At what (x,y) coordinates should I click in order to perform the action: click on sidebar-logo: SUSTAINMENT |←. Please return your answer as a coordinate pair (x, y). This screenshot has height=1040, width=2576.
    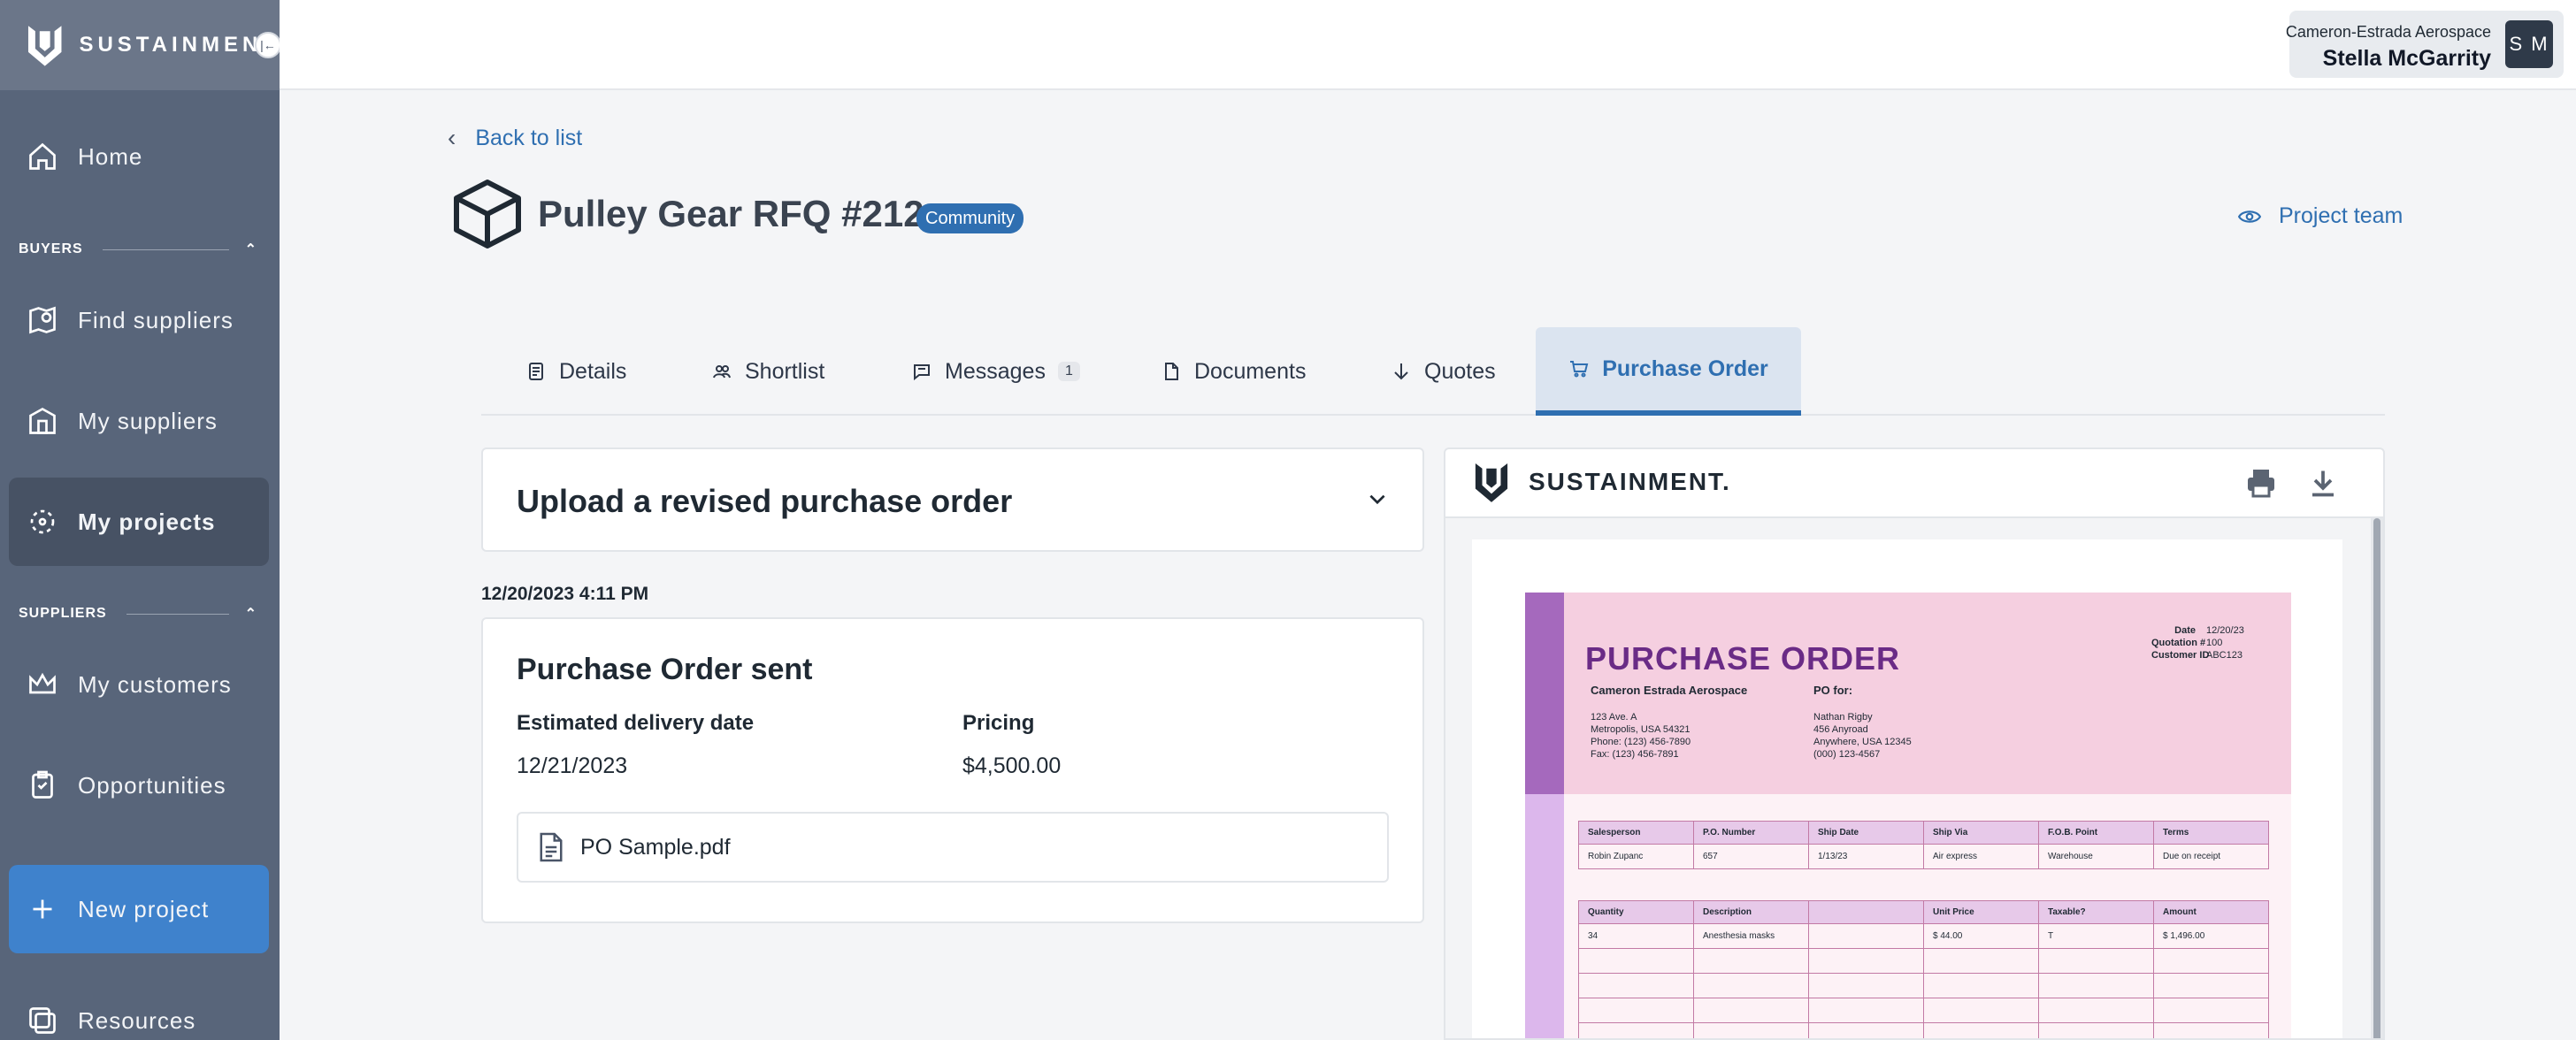
    Looking at the image, I should click on (140, 45).